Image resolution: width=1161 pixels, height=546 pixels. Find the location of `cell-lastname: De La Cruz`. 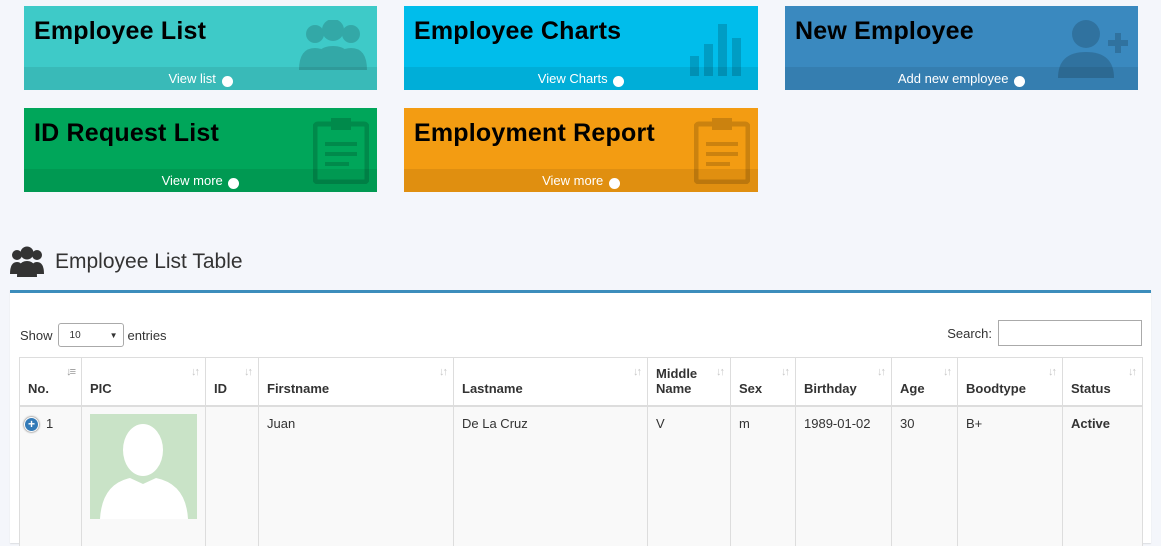

cell-lastname: De La Cruz is located at coordinates (550, 475).